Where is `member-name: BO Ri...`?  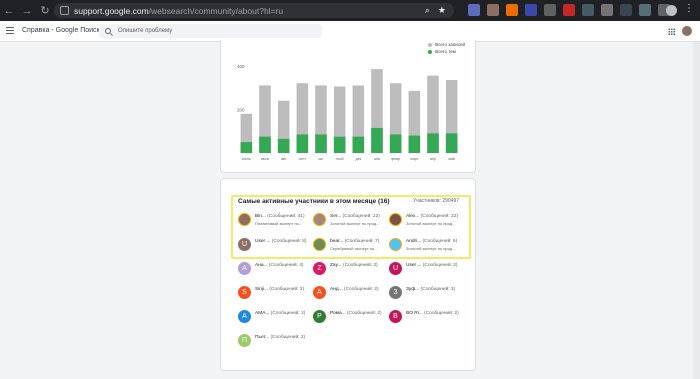 member-name: BO Ri... is located at coordinates (415, 313).